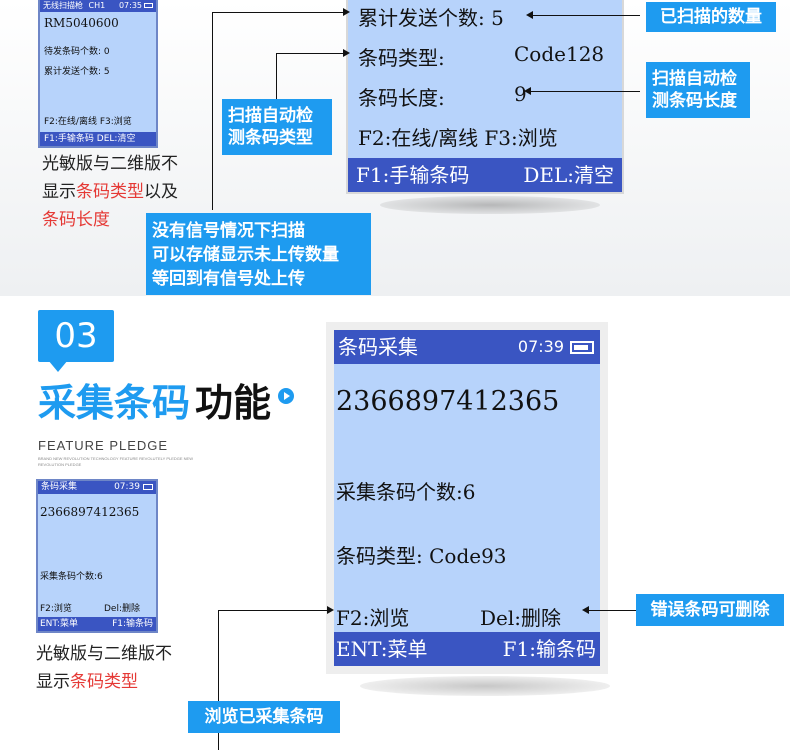  I want to click on callout-line: 可以存储显示未上传数量, so click(245, 255).